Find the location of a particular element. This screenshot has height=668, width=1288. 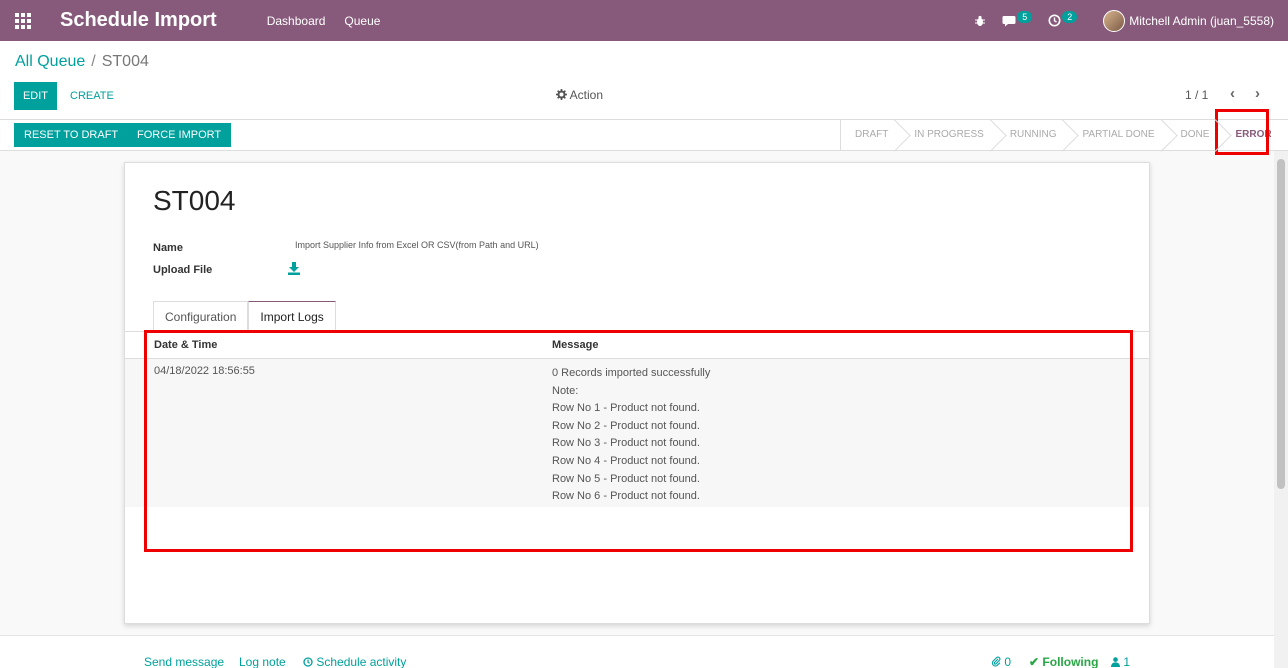

debug-bug-icon is located at coordinates (980, 21).